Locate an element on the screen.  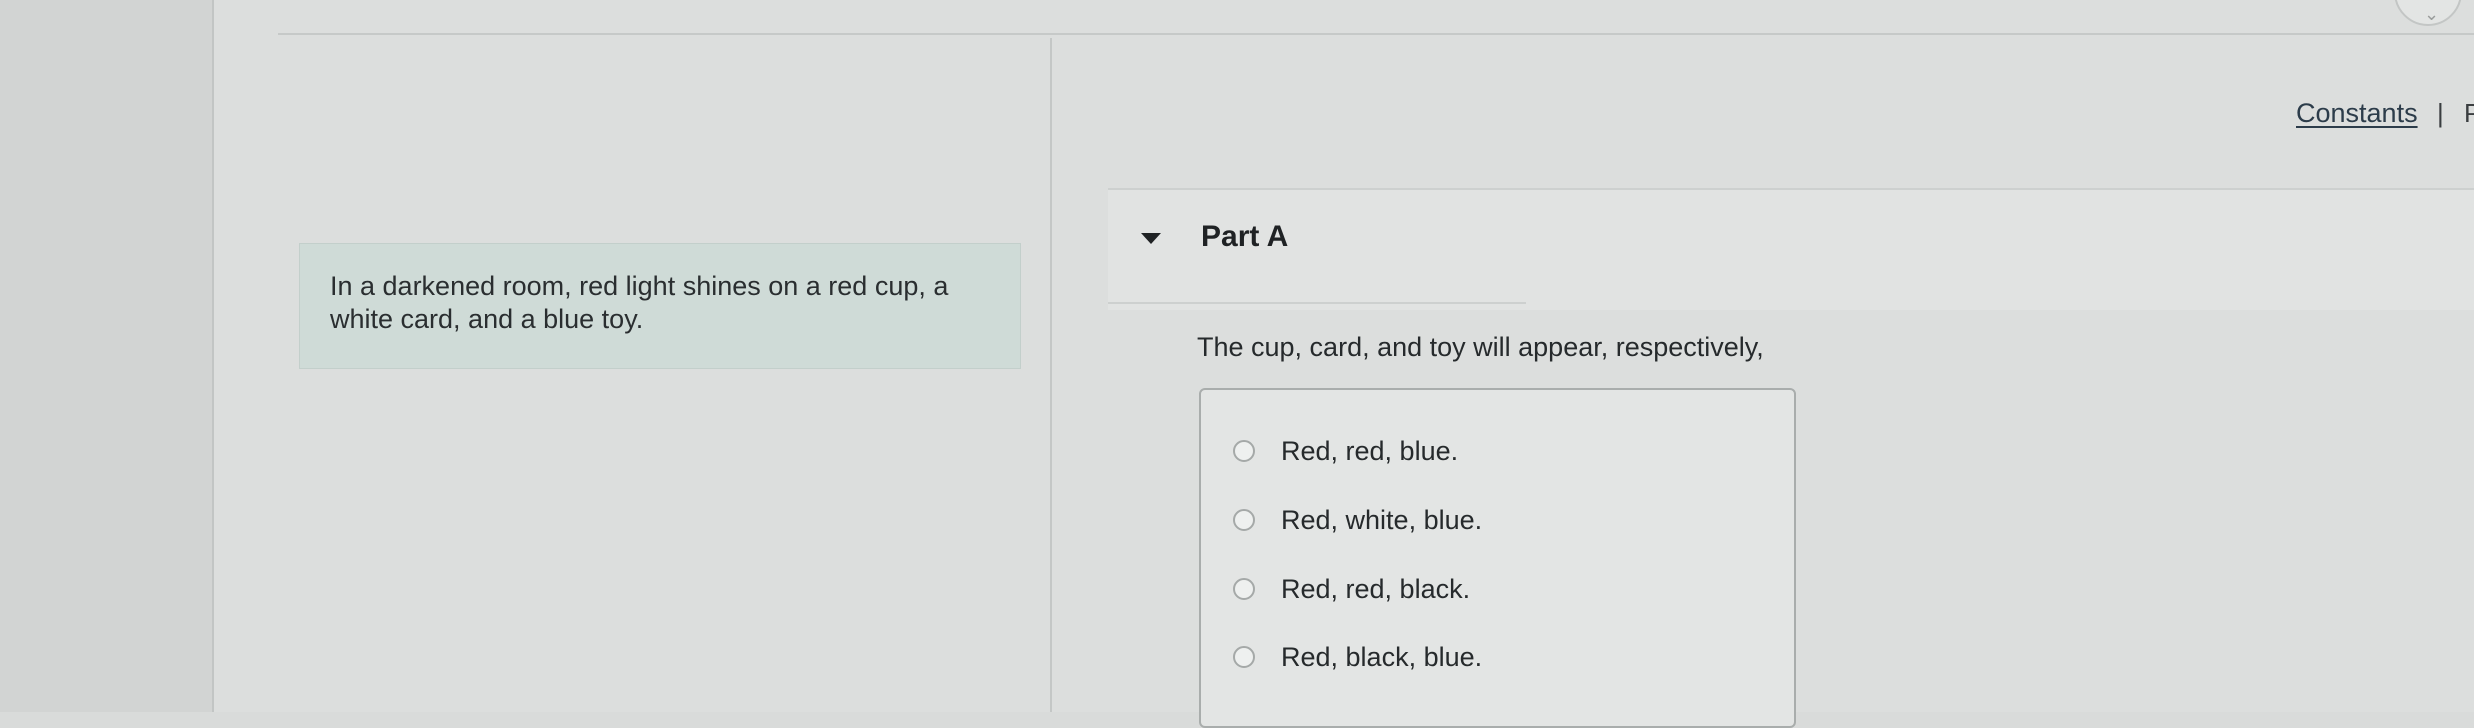
part-title: Part A is located at coordinates (1244, 237).